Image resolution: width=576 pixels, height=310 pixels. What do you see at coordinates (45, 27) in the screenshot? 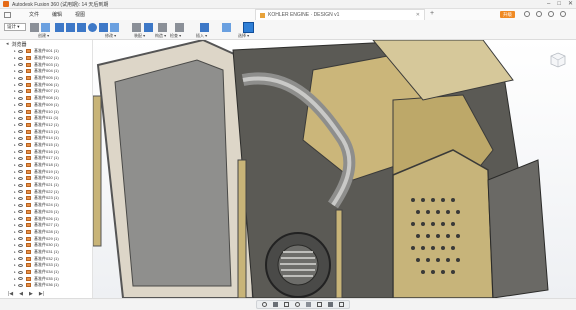
I see `sketch-icon` at bounding box center [45, 27].